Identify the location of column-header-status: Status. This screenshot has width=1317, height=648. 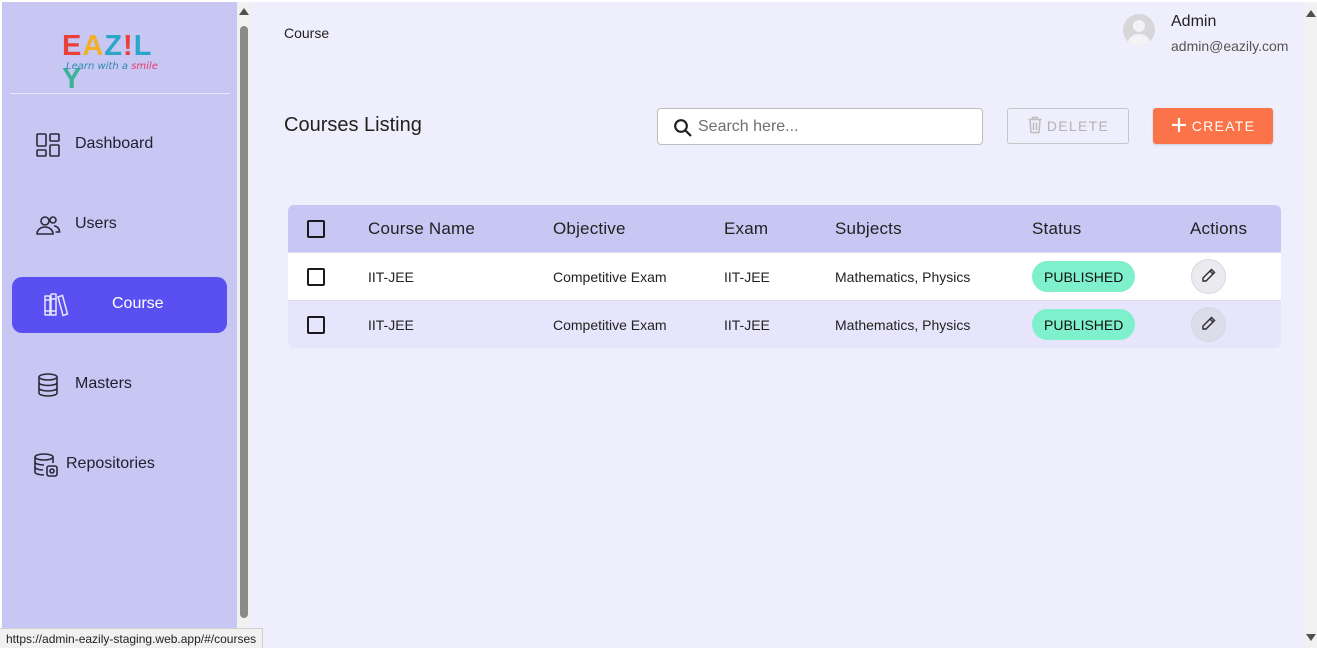
(1056, 228).